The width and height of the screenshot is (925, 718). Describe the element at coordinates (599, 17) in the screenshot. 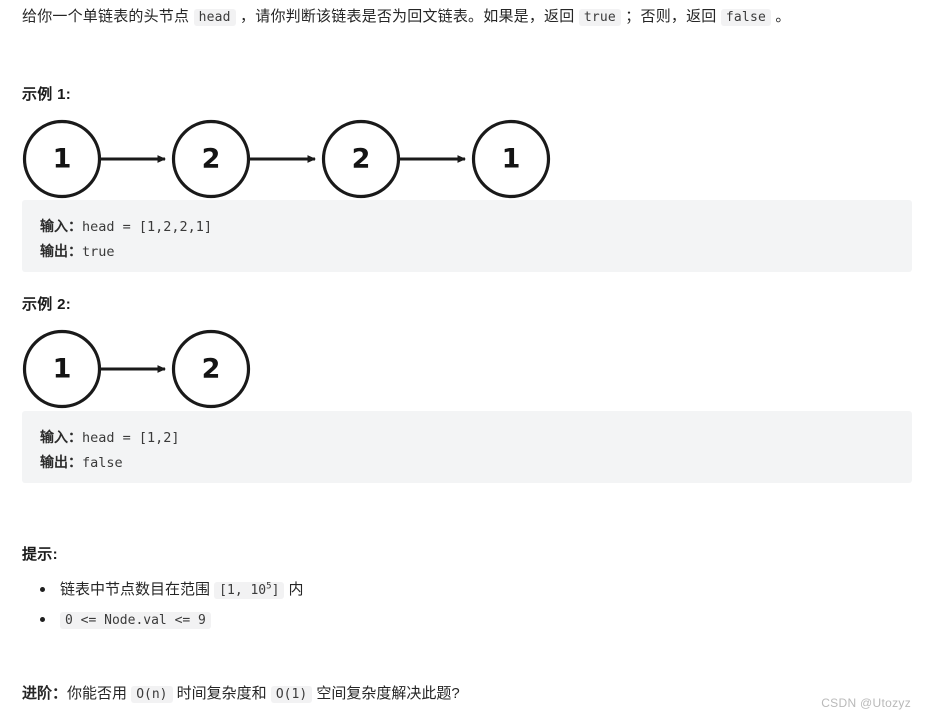

I see `inline-code-true: true` at that location.